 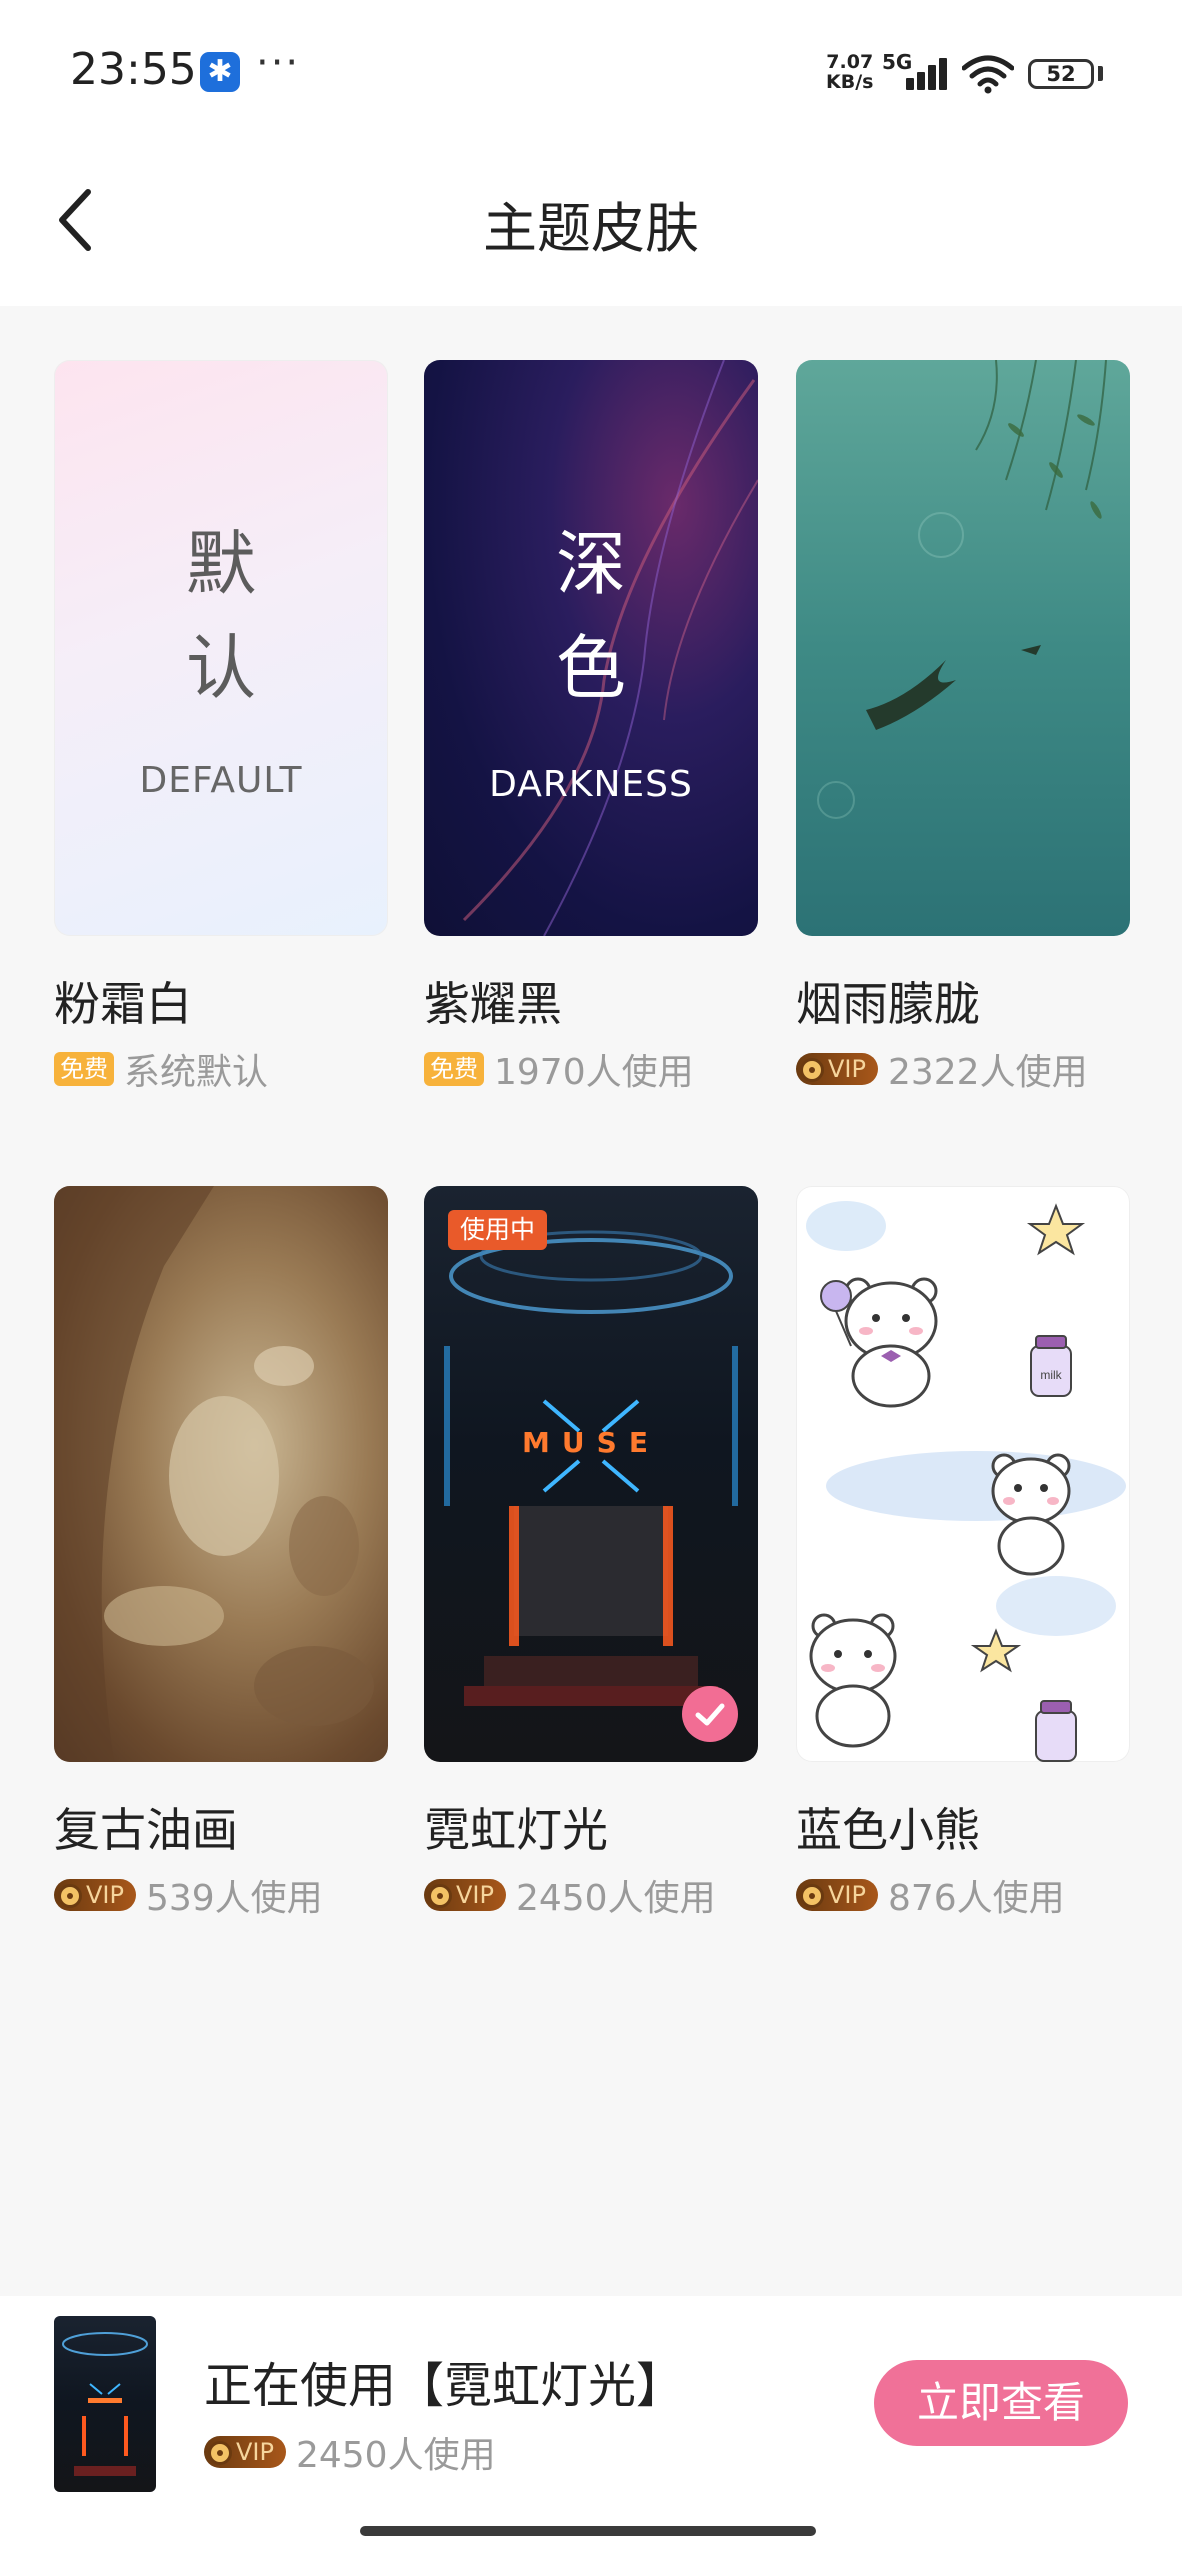 I want to click on milk-label: milk, so click(x=1051, y=1375).